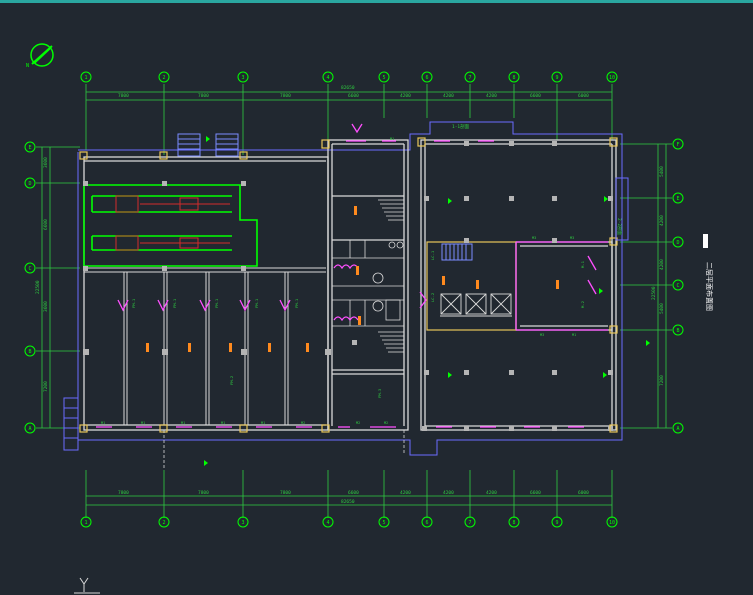 The height and width of the screenshot is (595, 753). I want to click on elevator-shafts, so click(476, 305).